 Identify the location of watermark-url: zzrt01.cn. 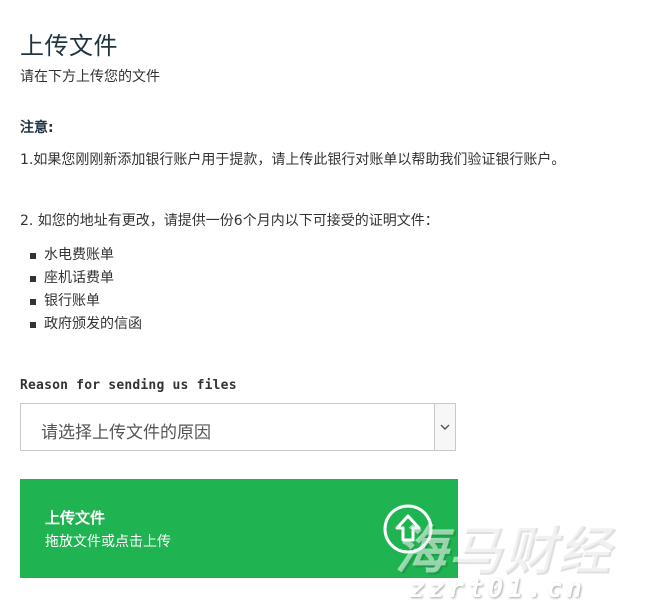
(497, 589).